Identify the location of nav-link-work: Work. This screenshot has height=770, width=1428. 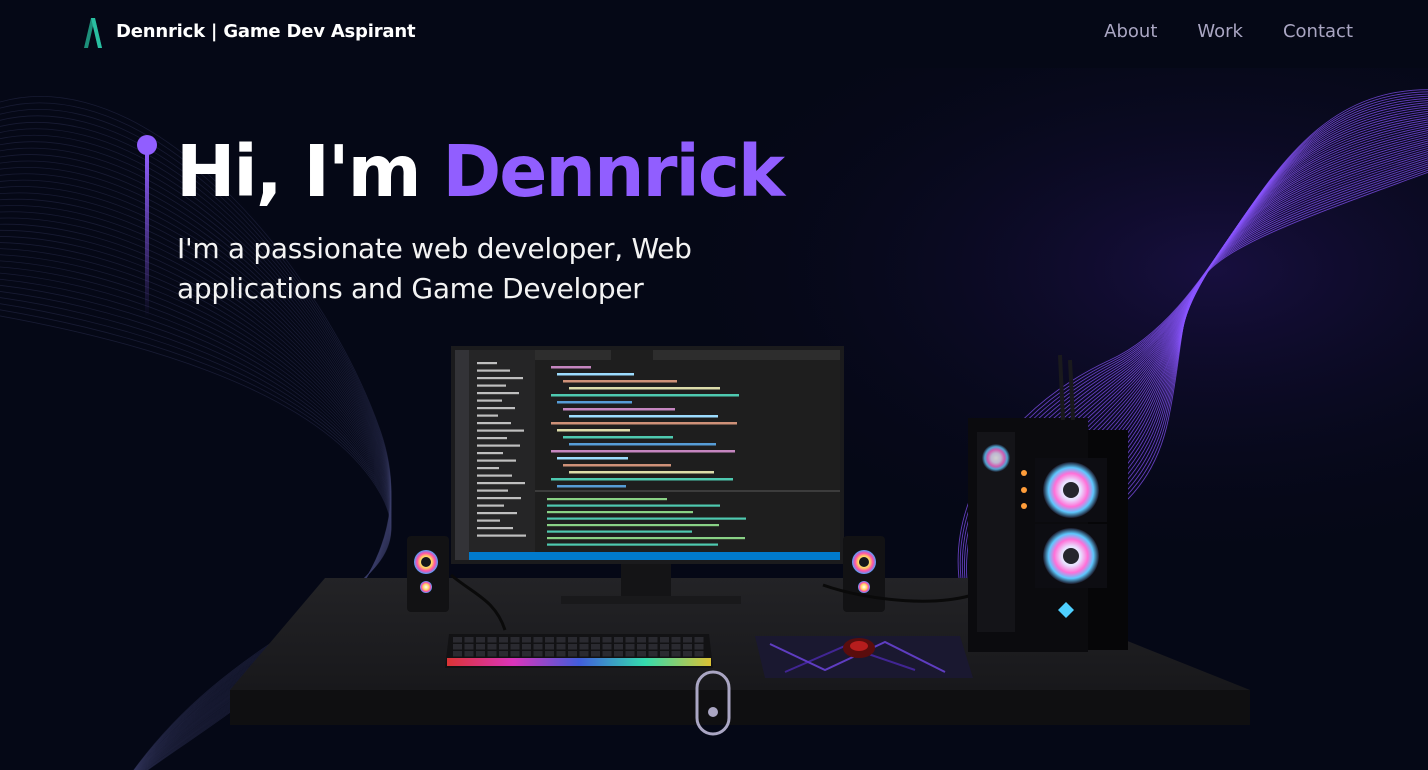
(1220, 31).